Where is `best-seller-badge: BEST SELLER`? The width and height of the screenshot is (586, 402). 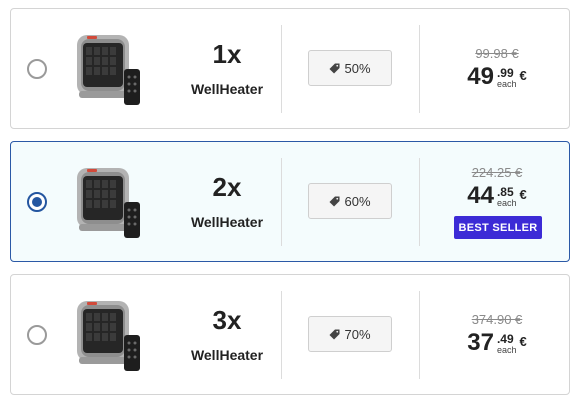
best-seller-badge: BEST SELLER is located at coordinates (498, 227).